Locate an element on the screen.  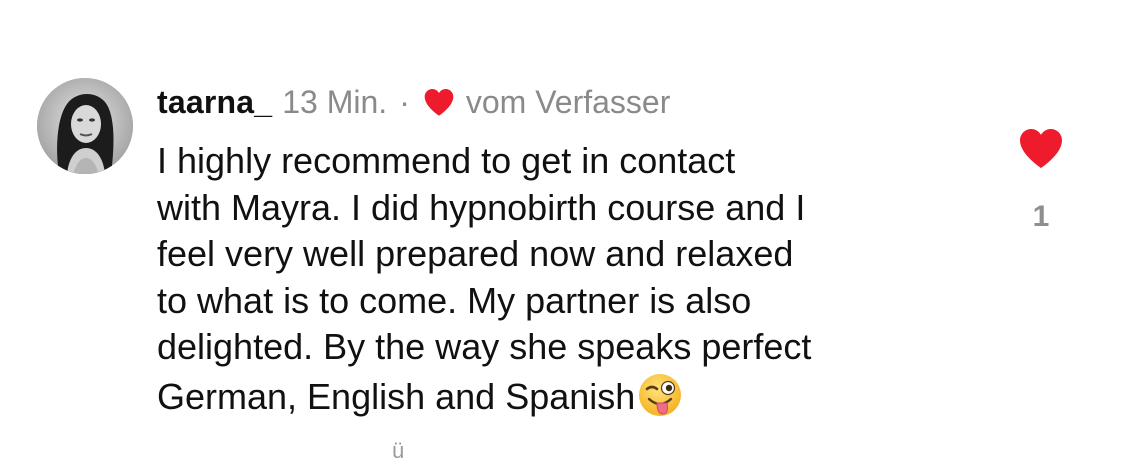
avatar-photo-icon is located at coordinates (85, 126).